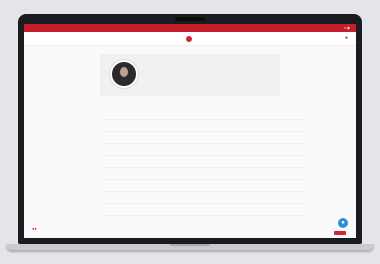 The image size is (380, 264). Describe the element at coordinates (340, 233) in the screenshot. I see `action-button` at that location.